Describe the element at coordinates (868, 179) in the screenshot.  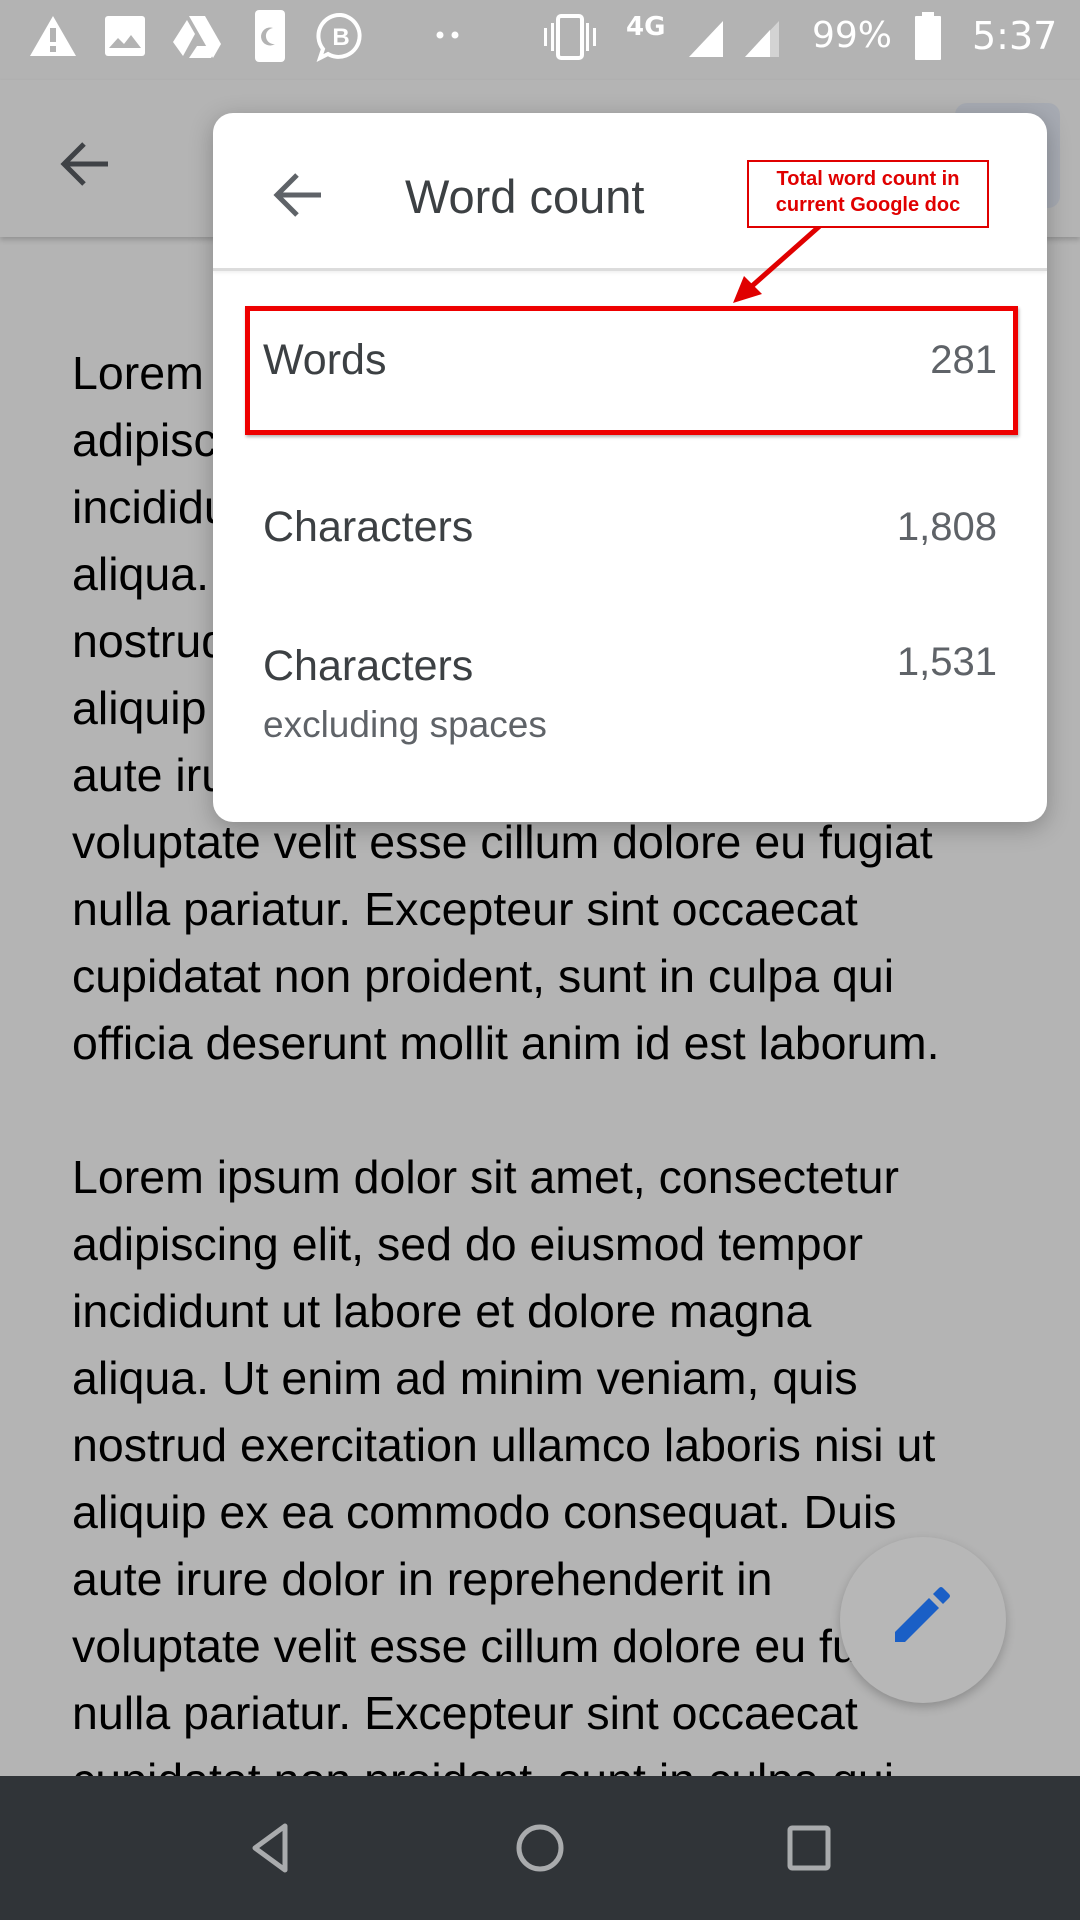
I see `annotation-text-line: Total word count in` at that location.